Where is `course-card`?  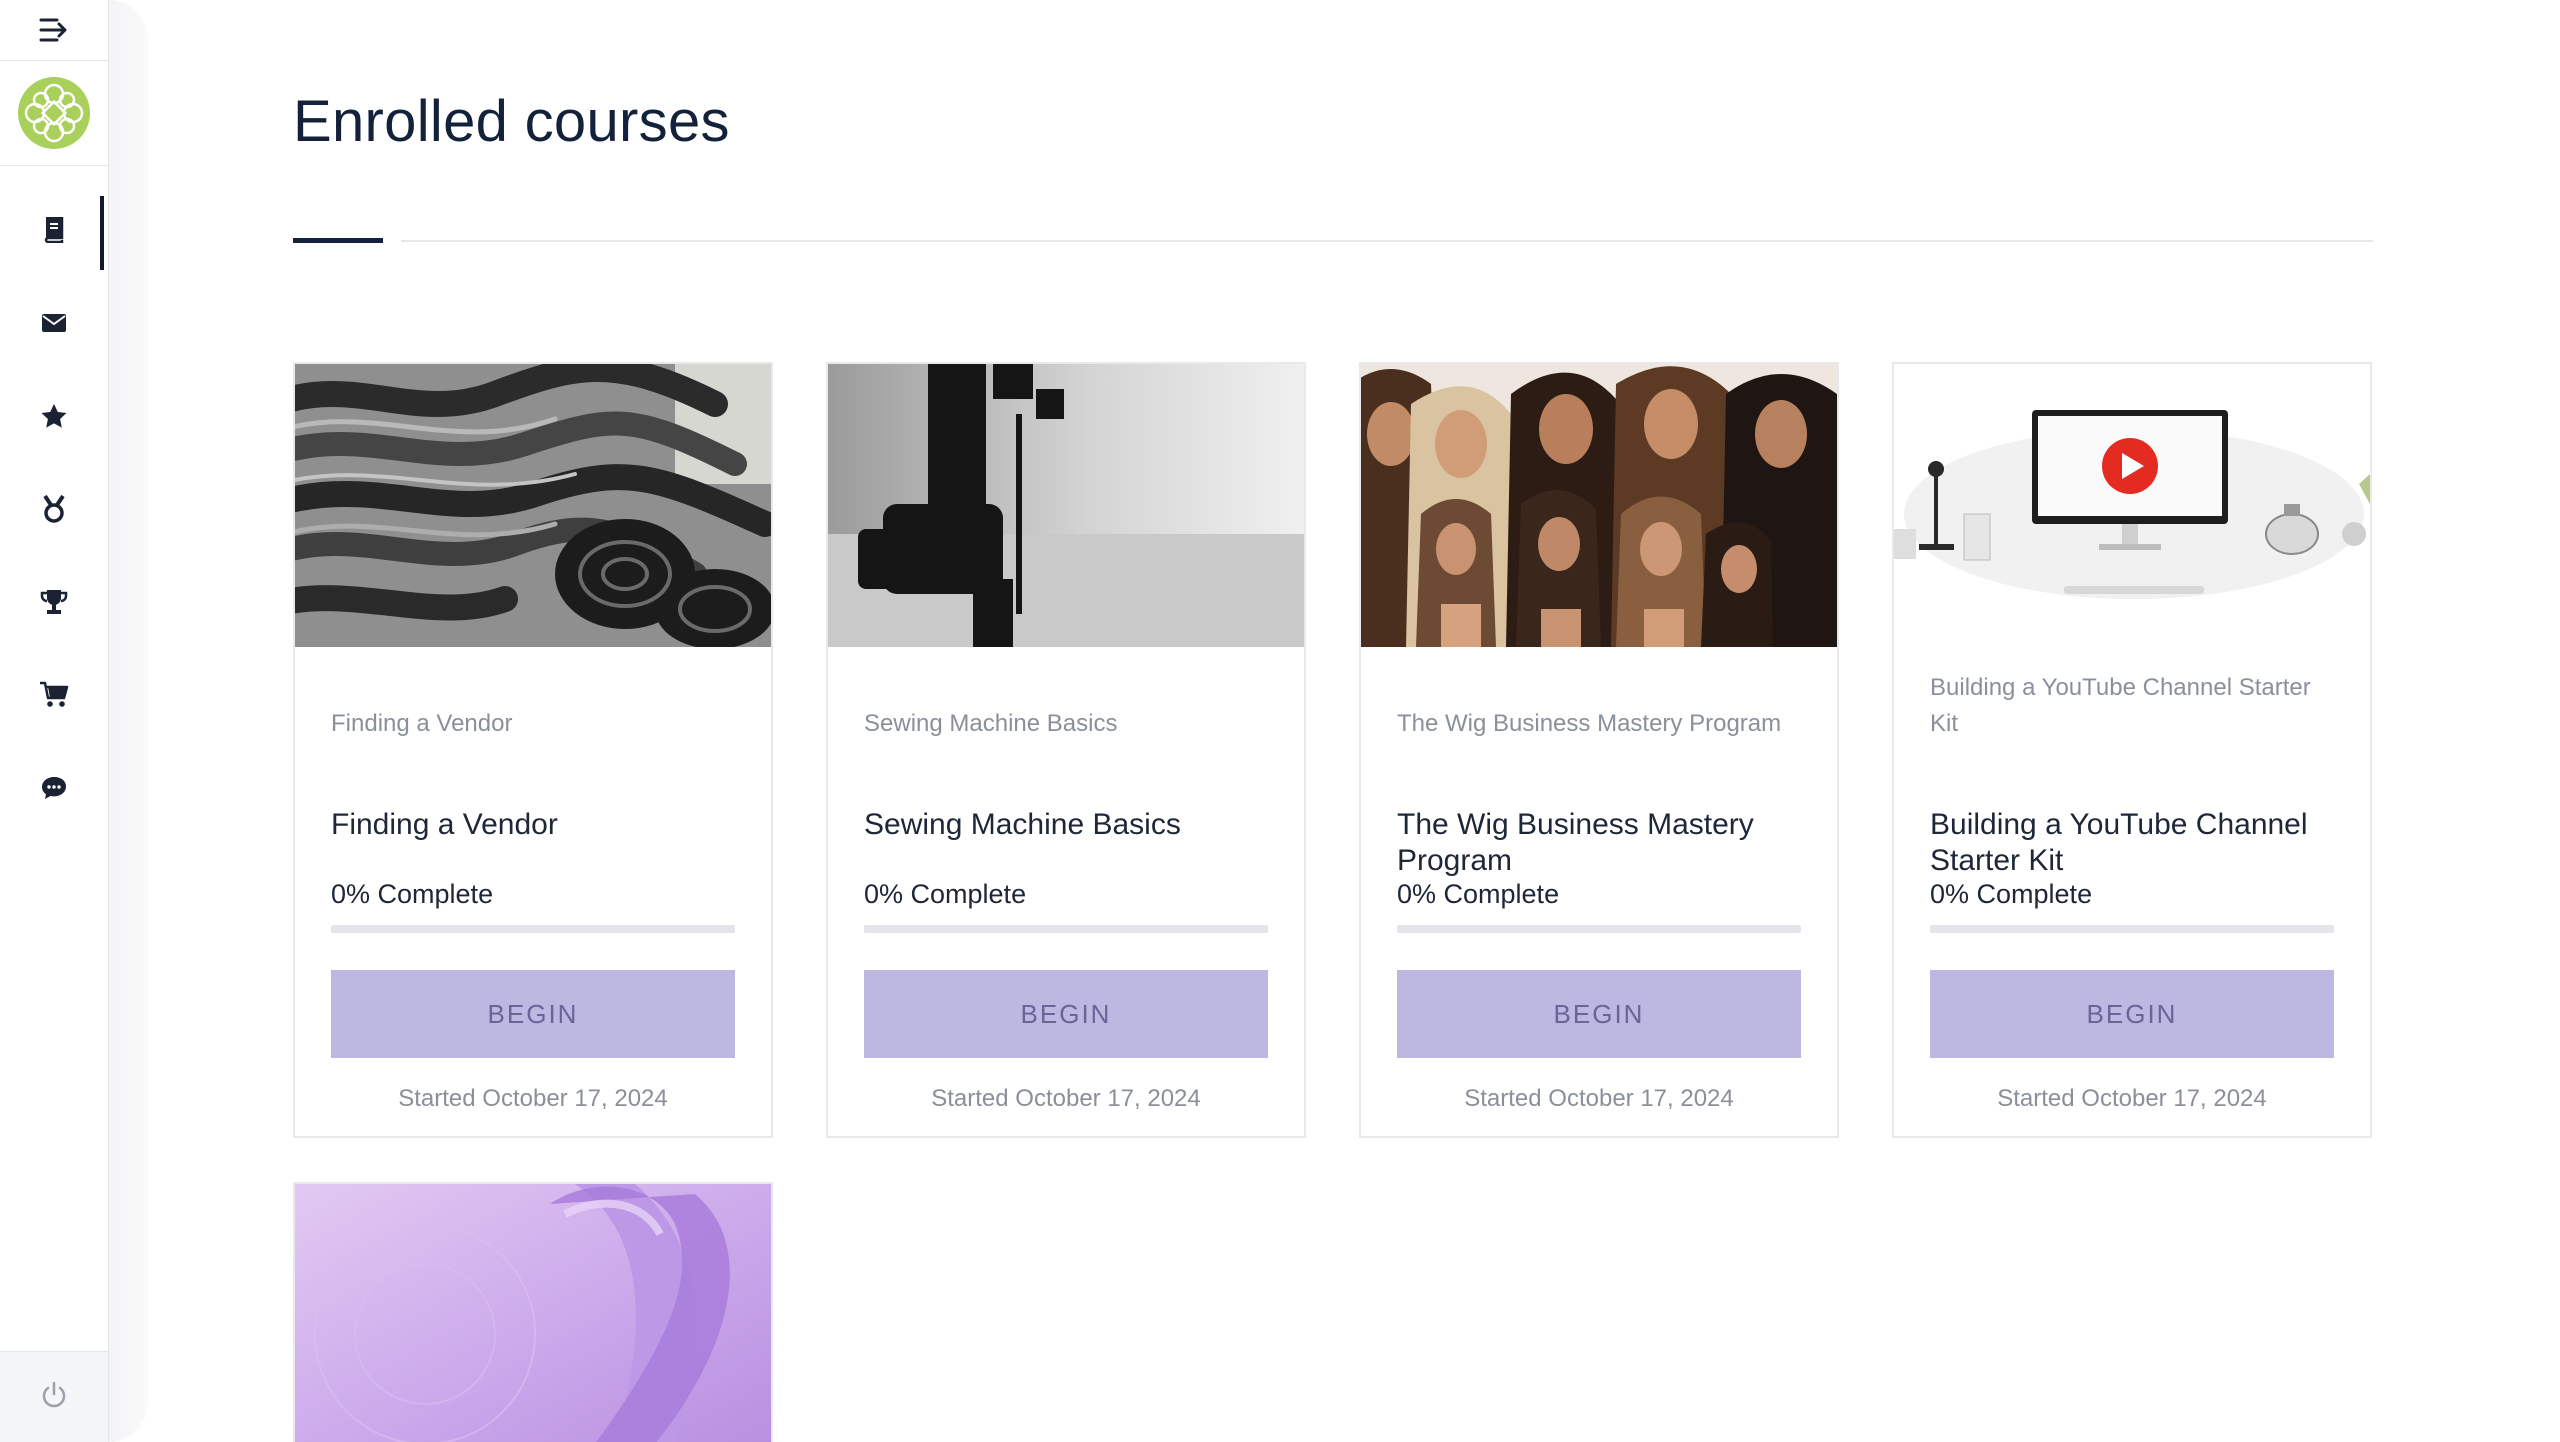
course-card is located at coordinates (533, 1312).